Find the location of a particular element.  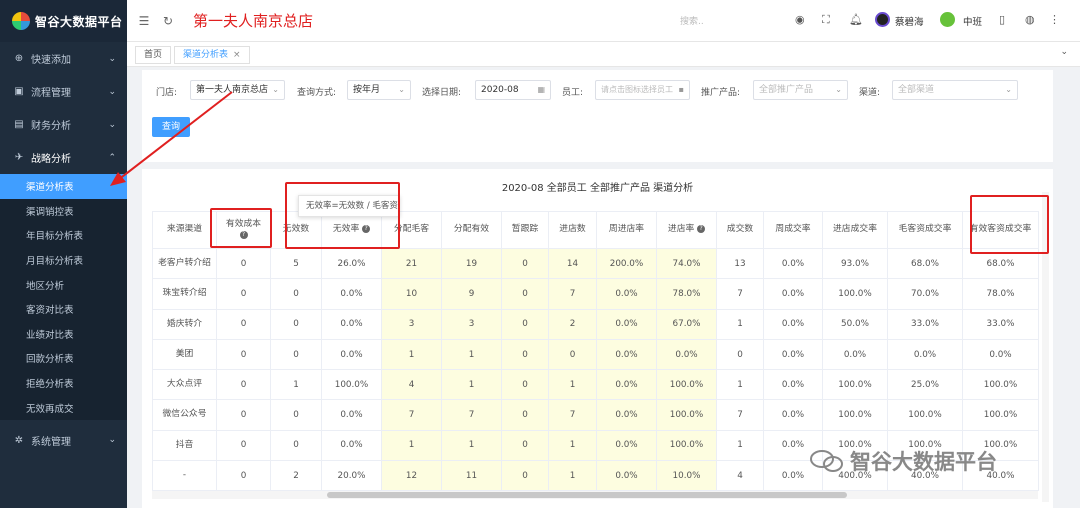

shift-avatar is located at coordinates (947, 19).